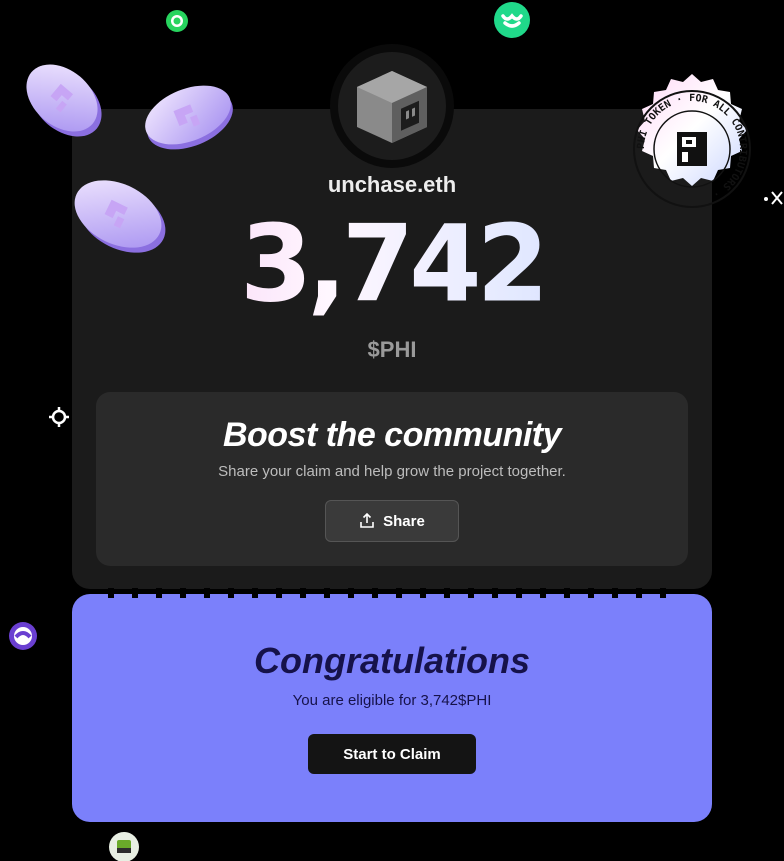  I want to click on green-bubble-icon, so click(512, 20).